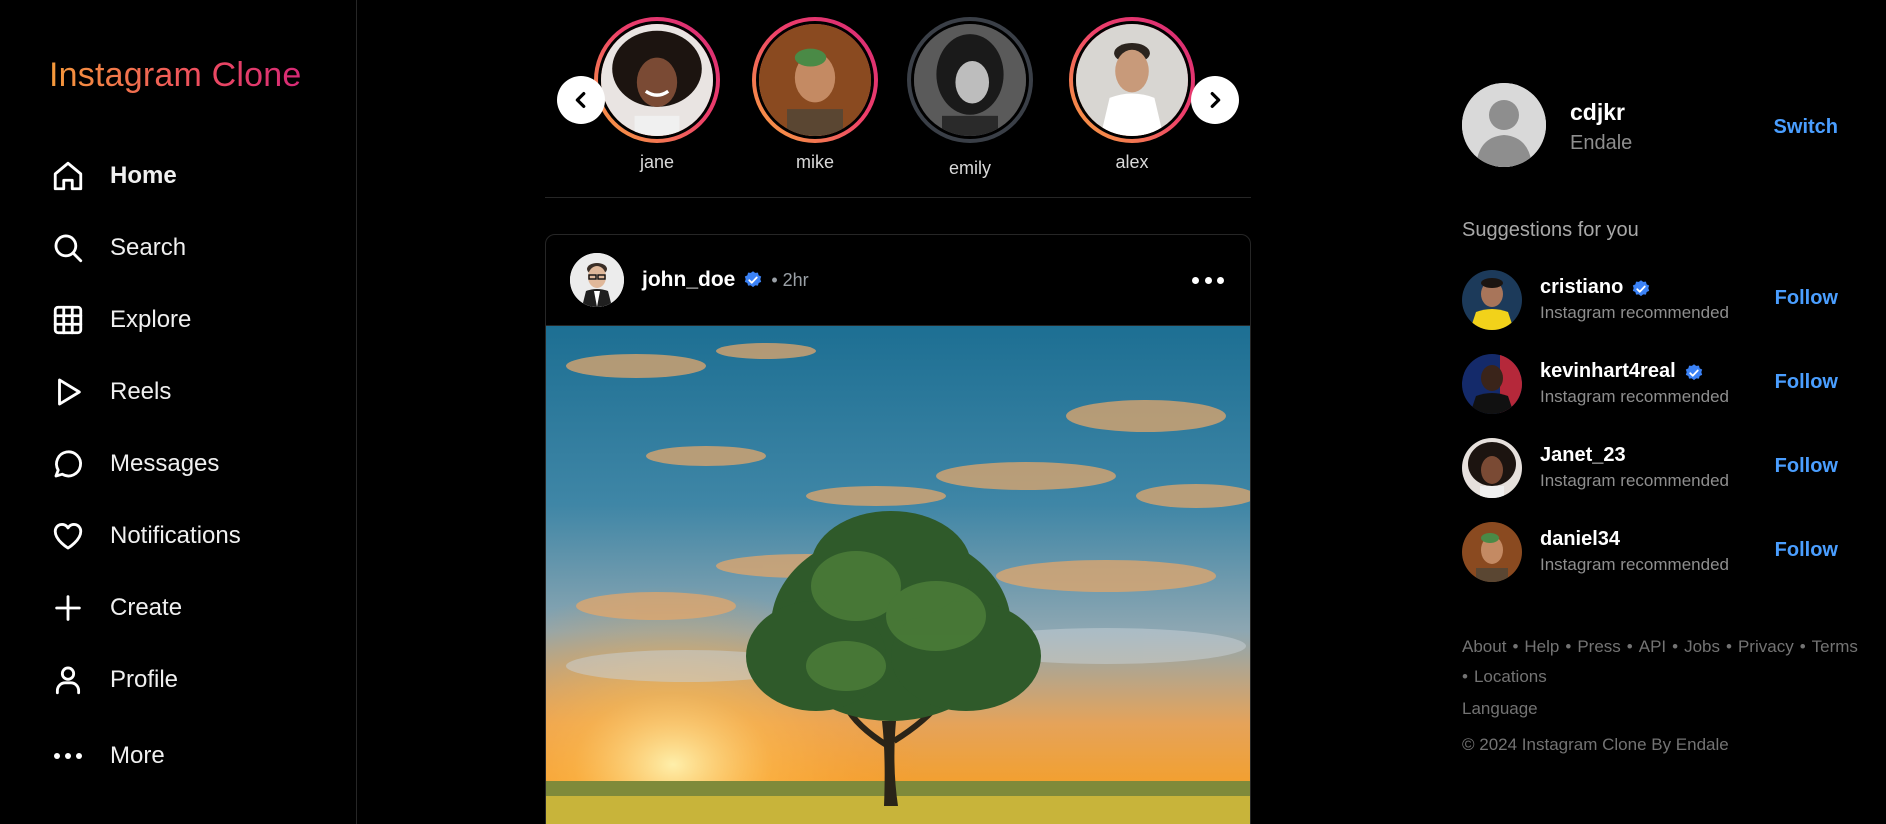 The height and width of the screenshot is (824, 1886). Describe the element at coordinates (107, 756) in the screenshot. I see `sidebar-item-more: More` at that location.